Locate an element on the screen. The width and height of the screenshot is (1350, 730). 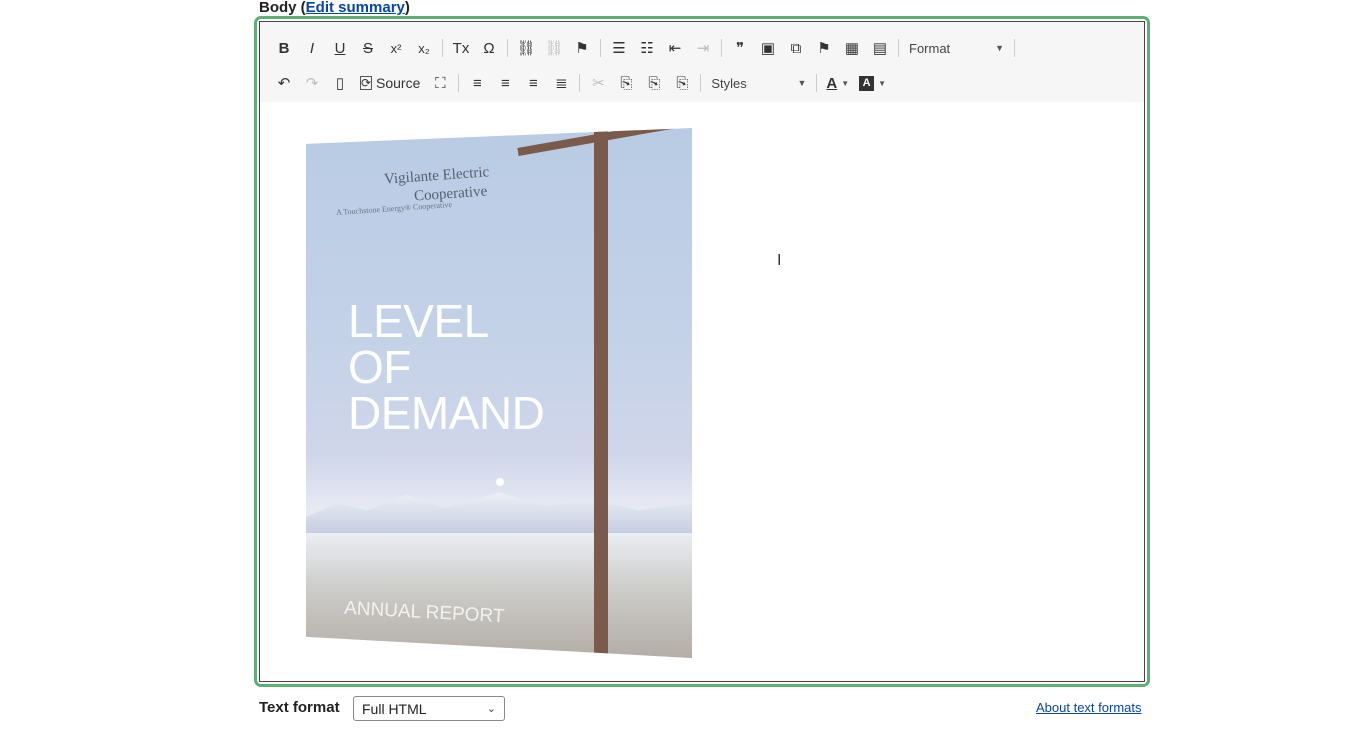
redo-button: ↷ is located at coordinates (312, 83).